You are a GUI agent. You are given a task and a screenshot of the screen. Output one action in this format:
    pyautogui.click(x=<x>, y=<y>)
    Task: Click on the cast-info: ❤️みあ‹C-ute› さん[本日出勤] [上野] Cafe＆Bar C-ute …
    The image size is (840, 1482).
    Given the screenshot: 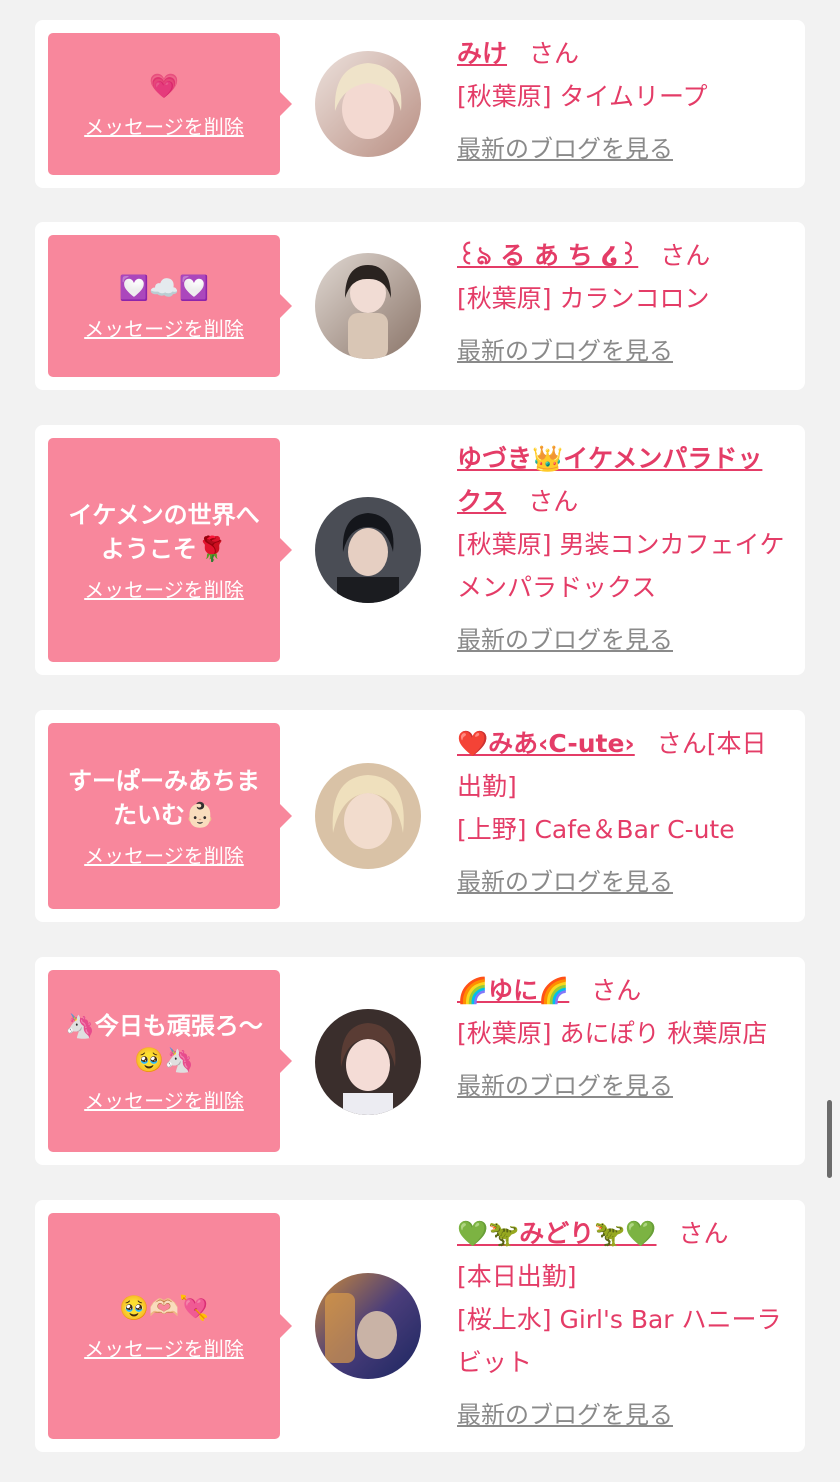 What is the action you would take?
    pyautogui.click(x=621, y=813)
    